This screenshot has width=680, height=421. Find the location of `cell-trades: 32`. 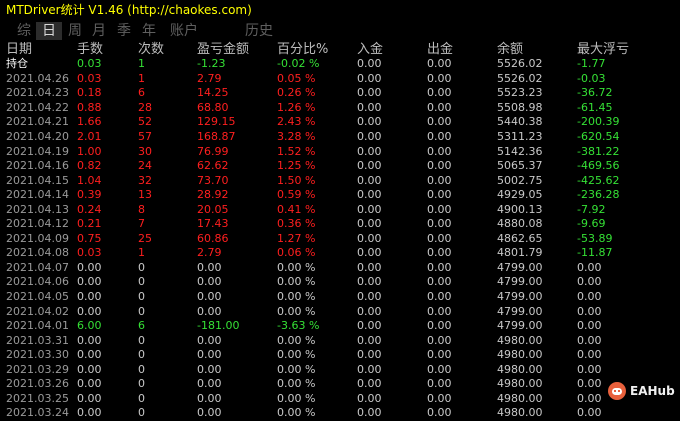

cell-trades: 32 is located at coordinates (145, 180).